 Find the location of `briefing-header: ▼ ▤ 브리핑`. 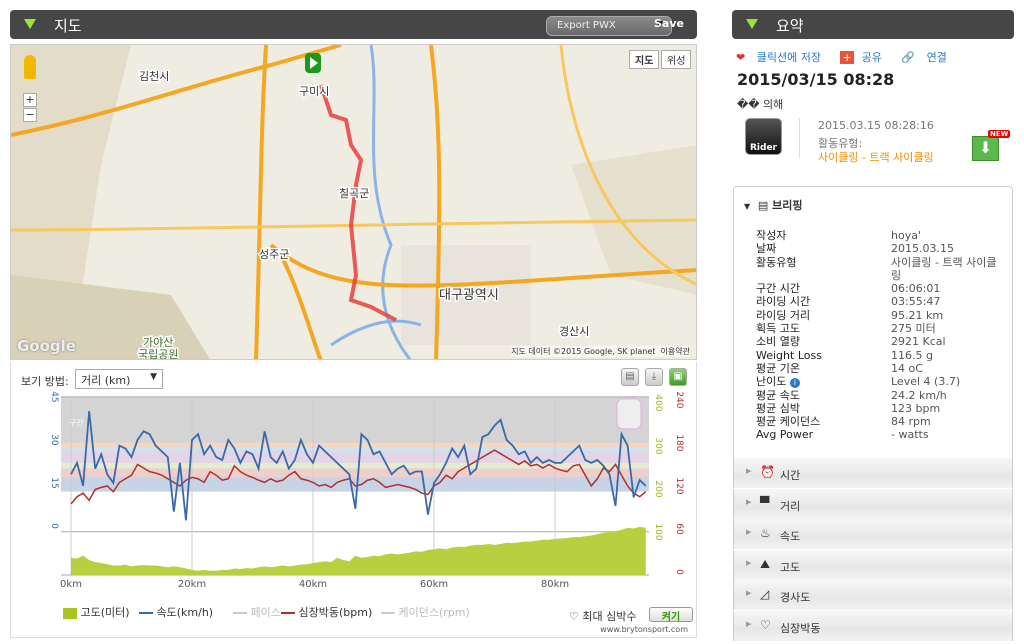

briefing-header: ▼ ▤ 브리핑 is located at coordinates (773, 205).